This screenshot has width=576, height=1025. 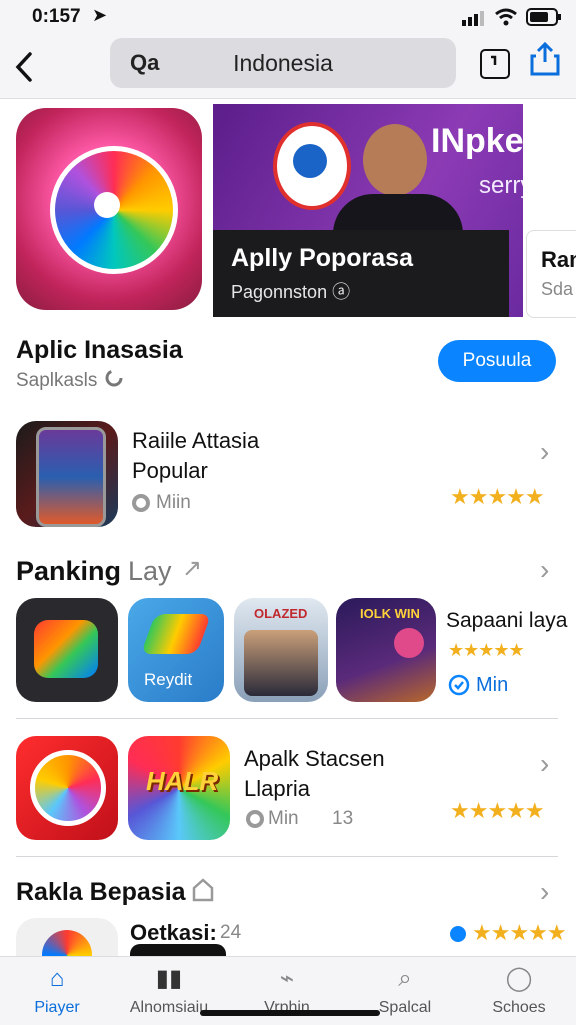 What do you see at coordinates (170, 470) in the screenshot?
I see `item1-title-line2: Popular` at bounding box center [170, 470].